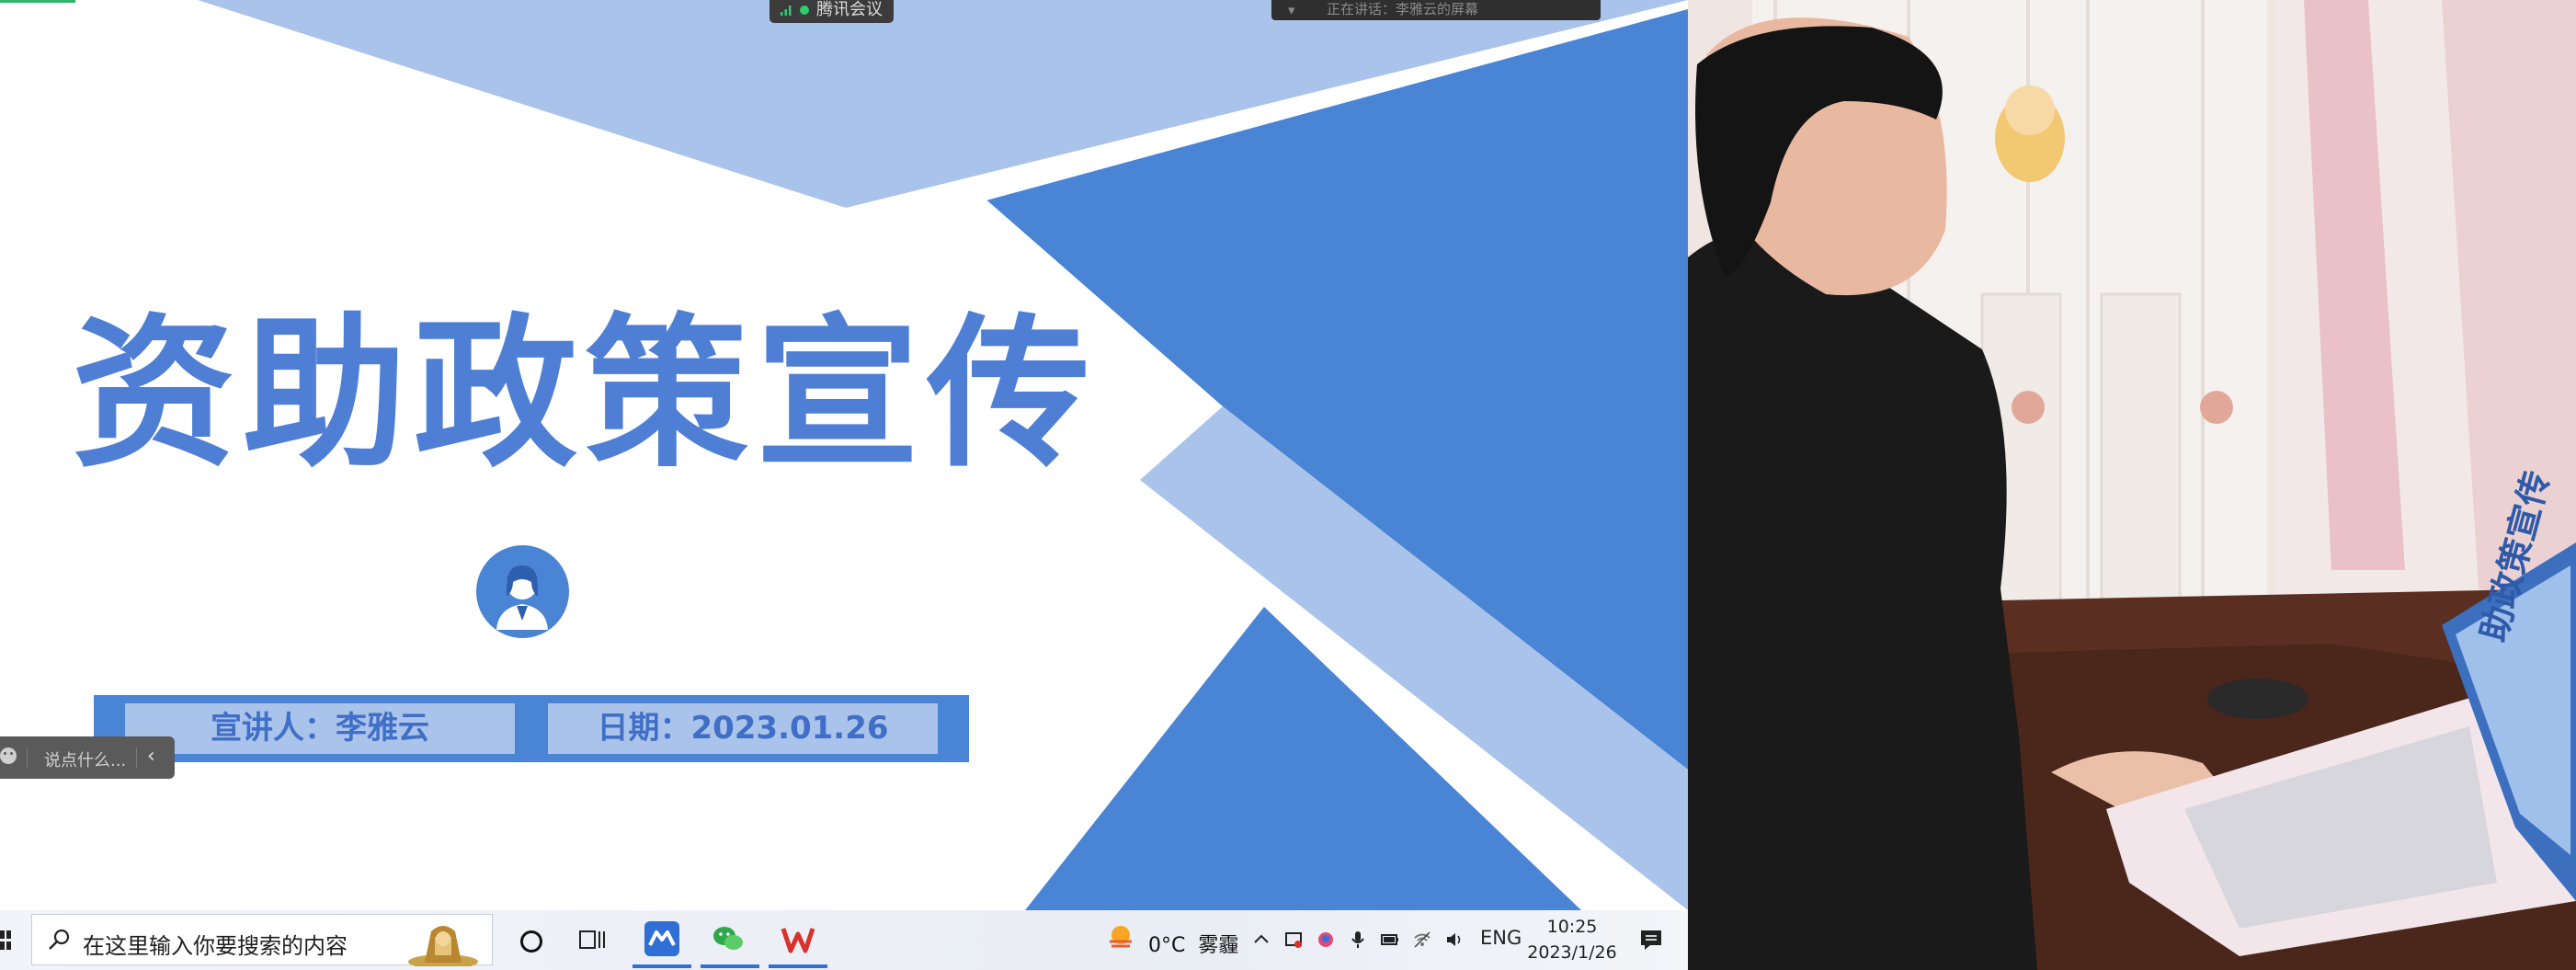 The image size is (2576, 970). I want to click on windows-start-icon, so click(5, 940).